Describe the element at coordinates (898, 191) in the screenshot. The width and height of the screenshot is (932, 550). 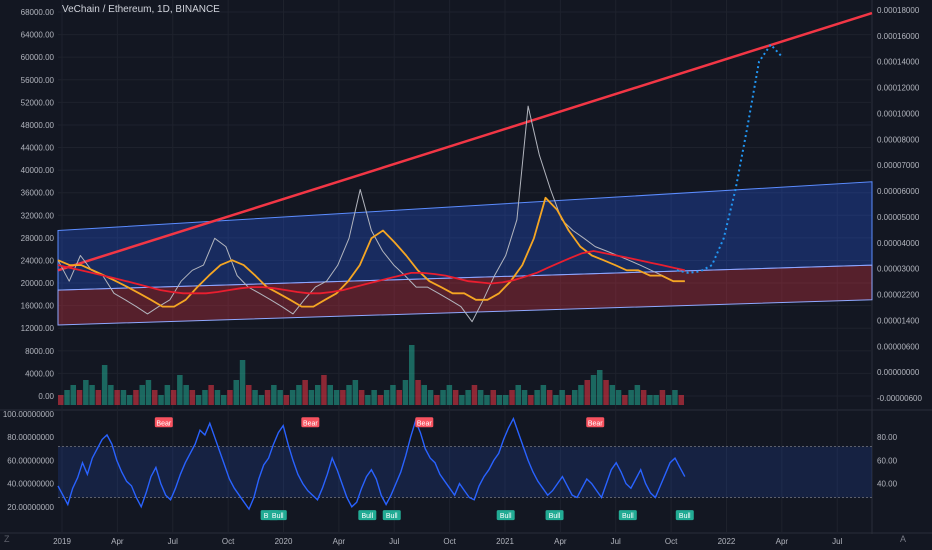
I see `right-y-tick-label: 0.00006000` at that location.